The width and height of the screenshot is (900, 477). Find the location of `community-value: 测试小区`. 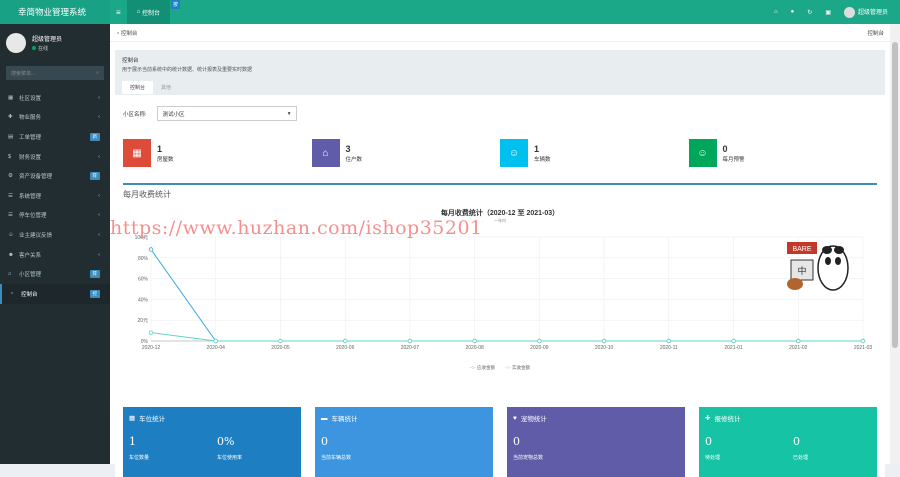

community-value: 测试小区 is located at coordinates (173, 114).